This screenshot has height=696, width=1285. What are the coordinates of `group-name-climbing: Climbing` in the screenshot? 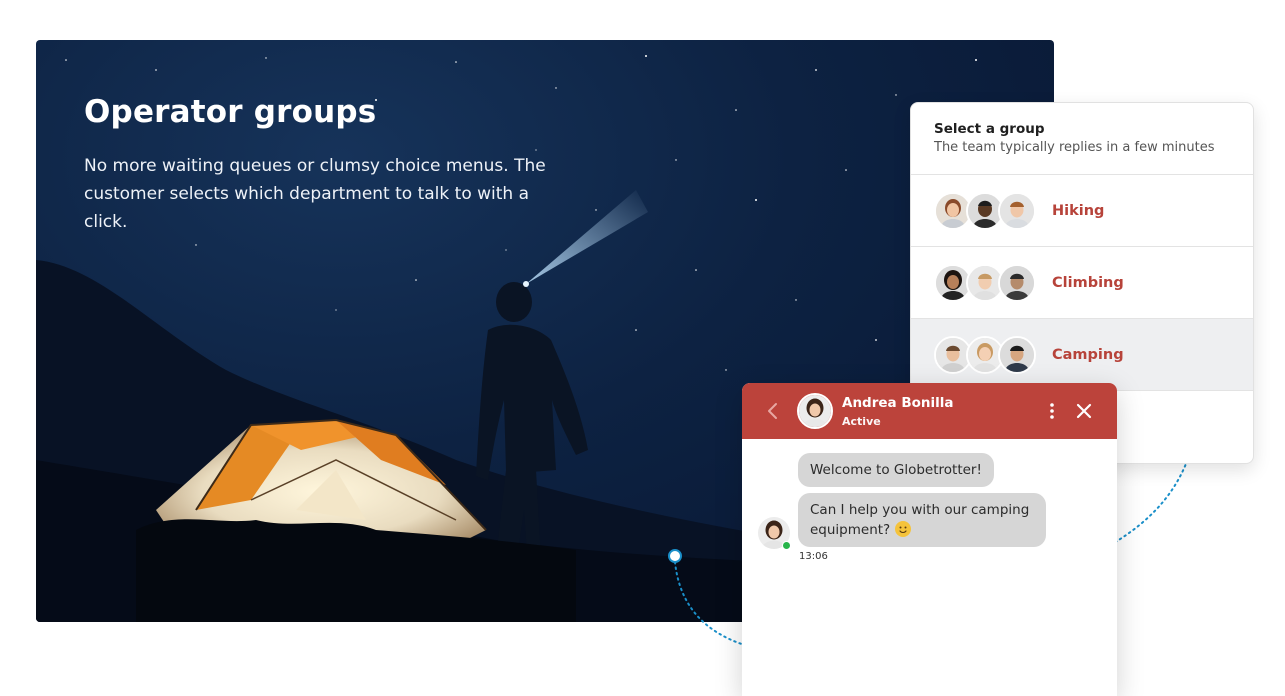 It's located at (1088, 282).